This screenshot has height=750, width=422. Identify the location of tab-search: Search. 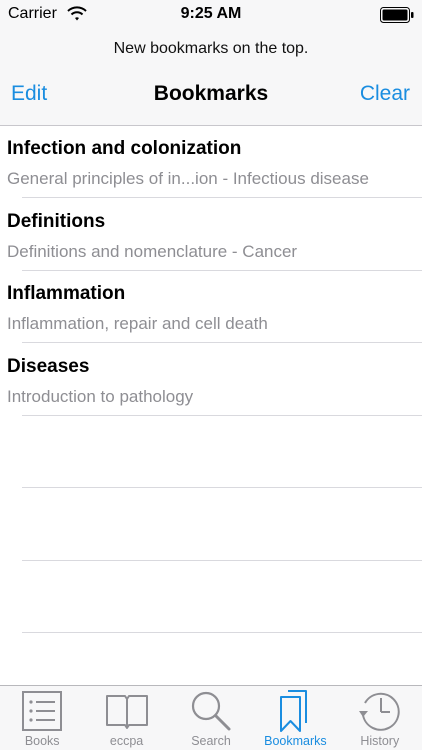
(211, 718).